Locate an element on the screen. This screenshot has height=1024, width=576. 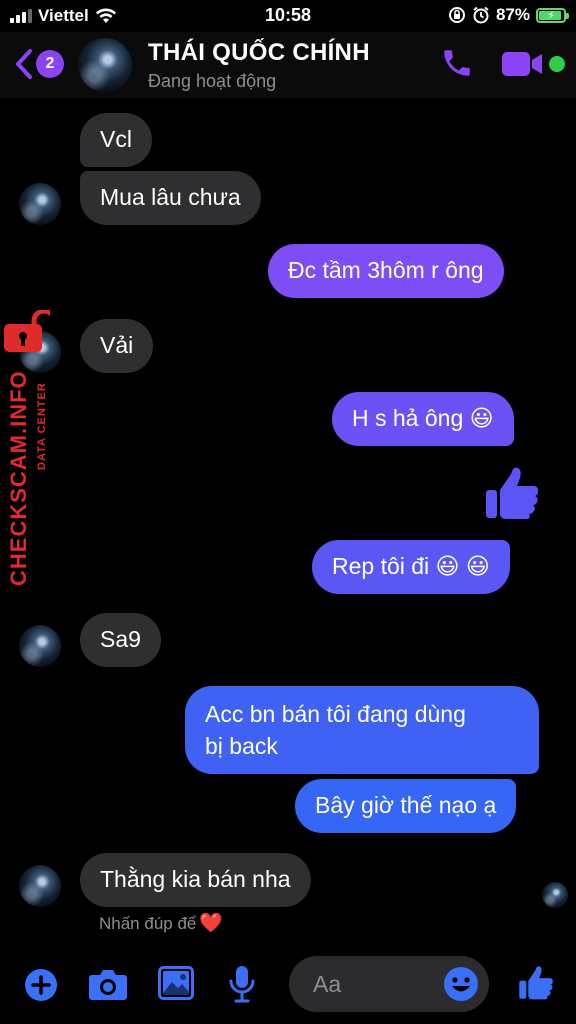
back-chevron-icon is located at coordinates (24, 64).